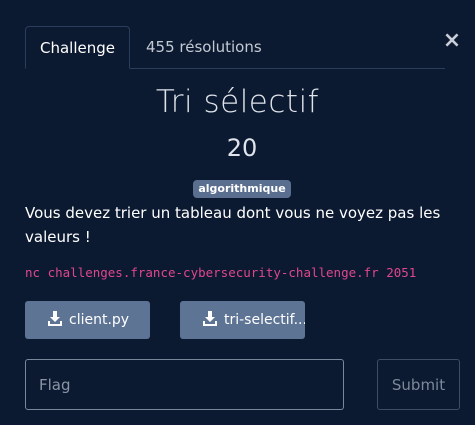 This screenshot has width=475, height=425. Describe the element at coordinates (237, 102) in the screenshot. I see `challenge-title: Tri sélectif` at that location.